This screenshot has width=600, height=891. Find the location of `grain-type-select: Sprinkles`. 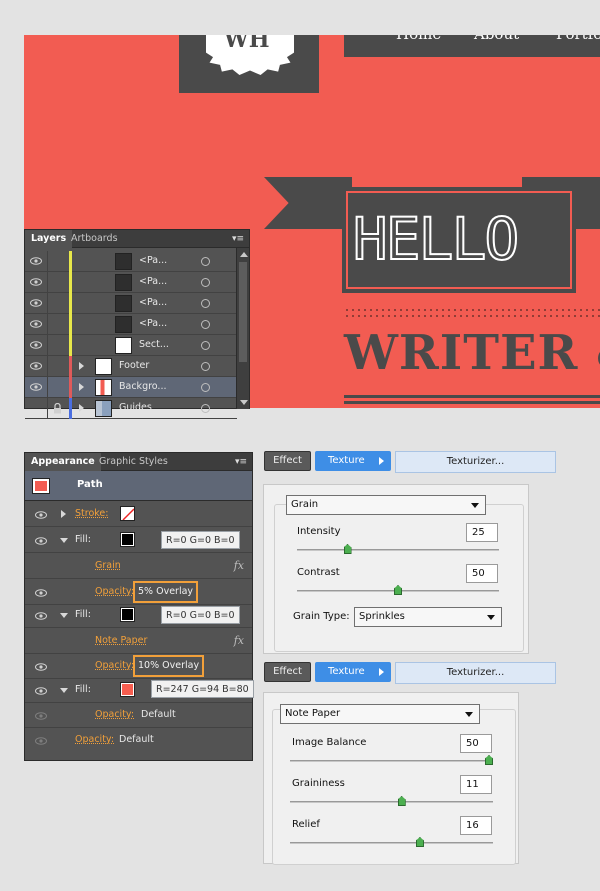

grain-type-select: Sprinkles is located at coordinates (428, 617).